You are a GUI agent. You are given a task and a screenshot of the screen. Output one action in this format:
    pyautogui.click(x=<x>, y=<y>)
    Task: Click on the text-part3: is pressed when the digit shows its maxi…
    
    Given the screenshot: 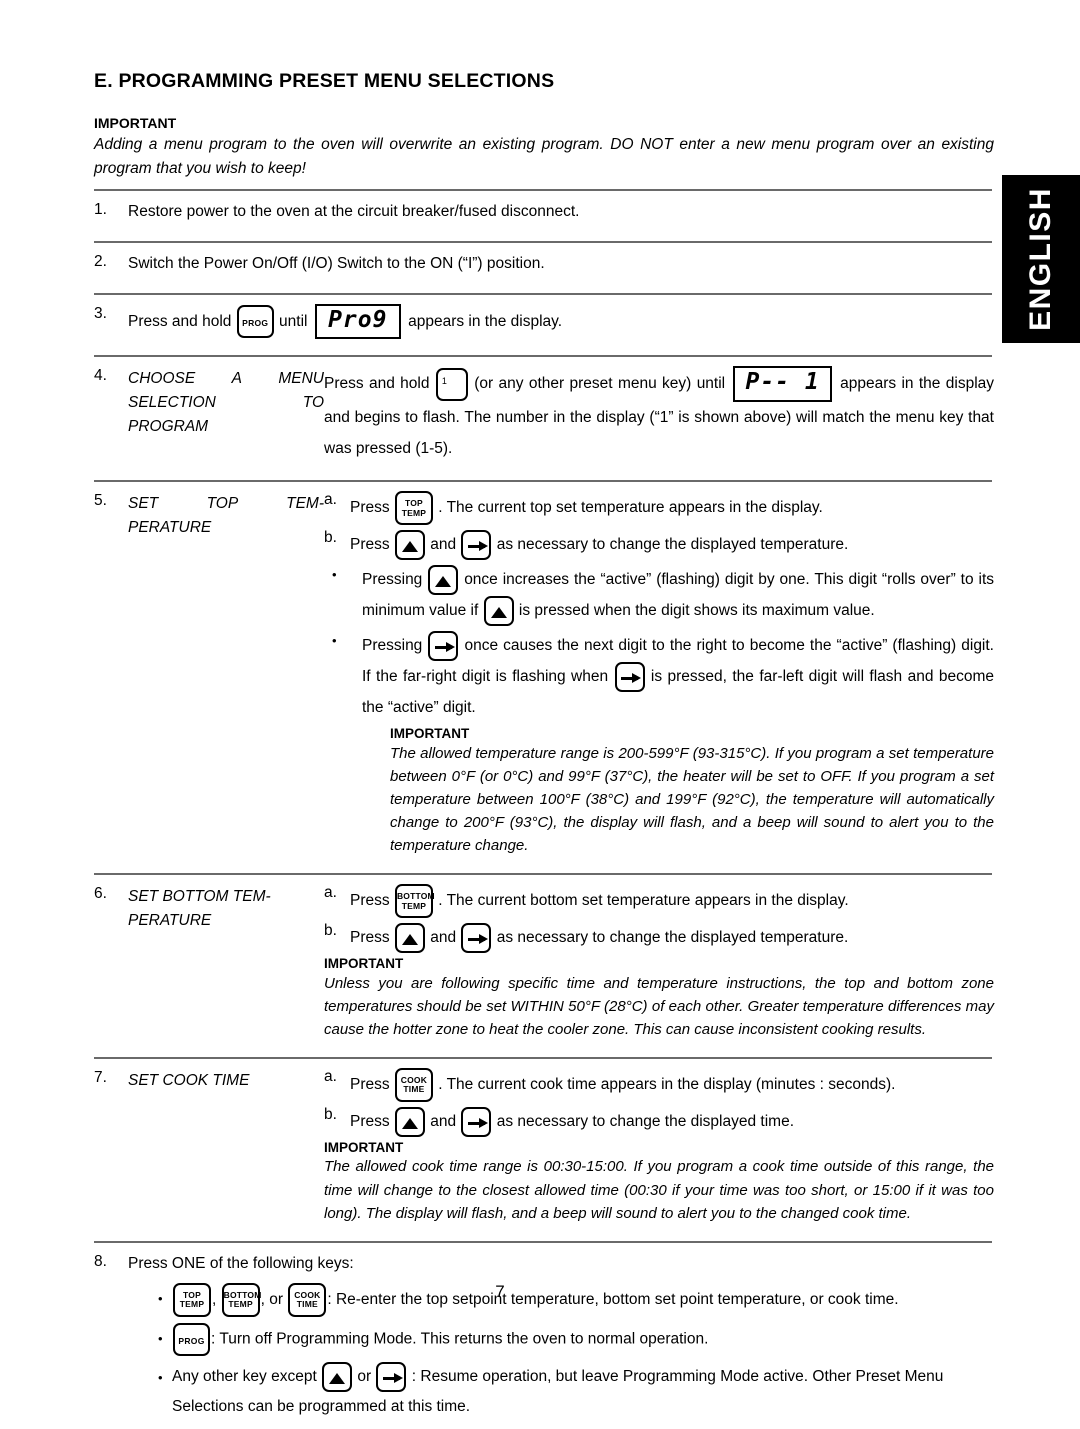 What is the action you would take?
    pyautogui.click(x=696, y=611)
    